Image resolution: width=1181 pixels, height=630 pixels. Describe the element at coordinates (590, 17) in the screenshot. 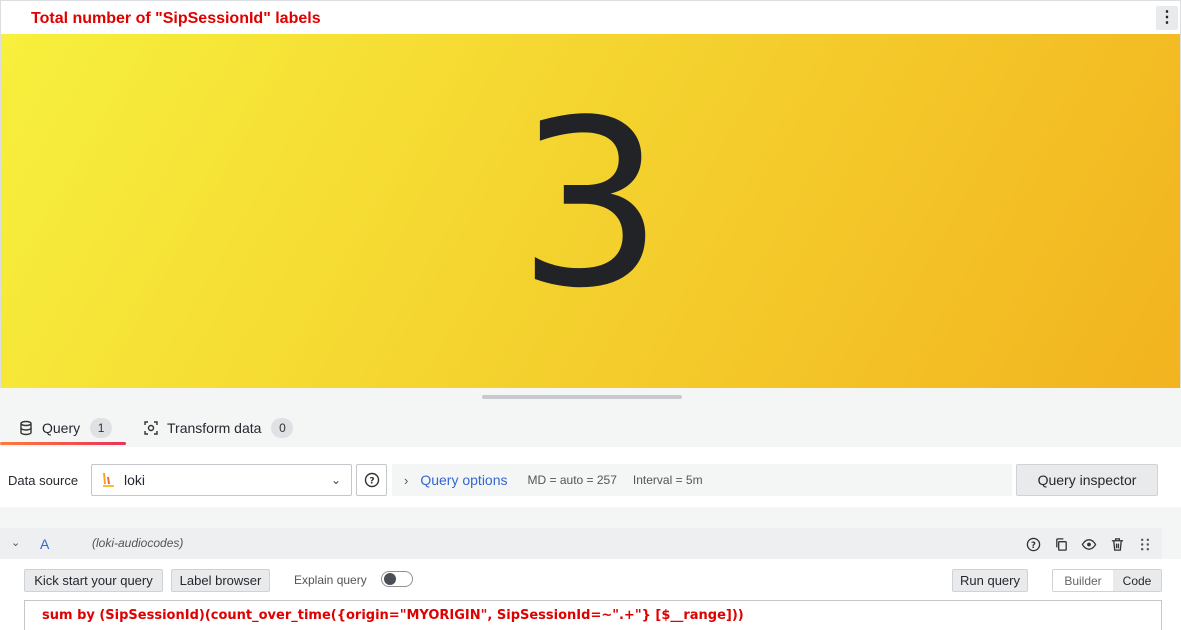

I see `panel-header: Total number of "SipSessionId" labels ⋮` at that location.